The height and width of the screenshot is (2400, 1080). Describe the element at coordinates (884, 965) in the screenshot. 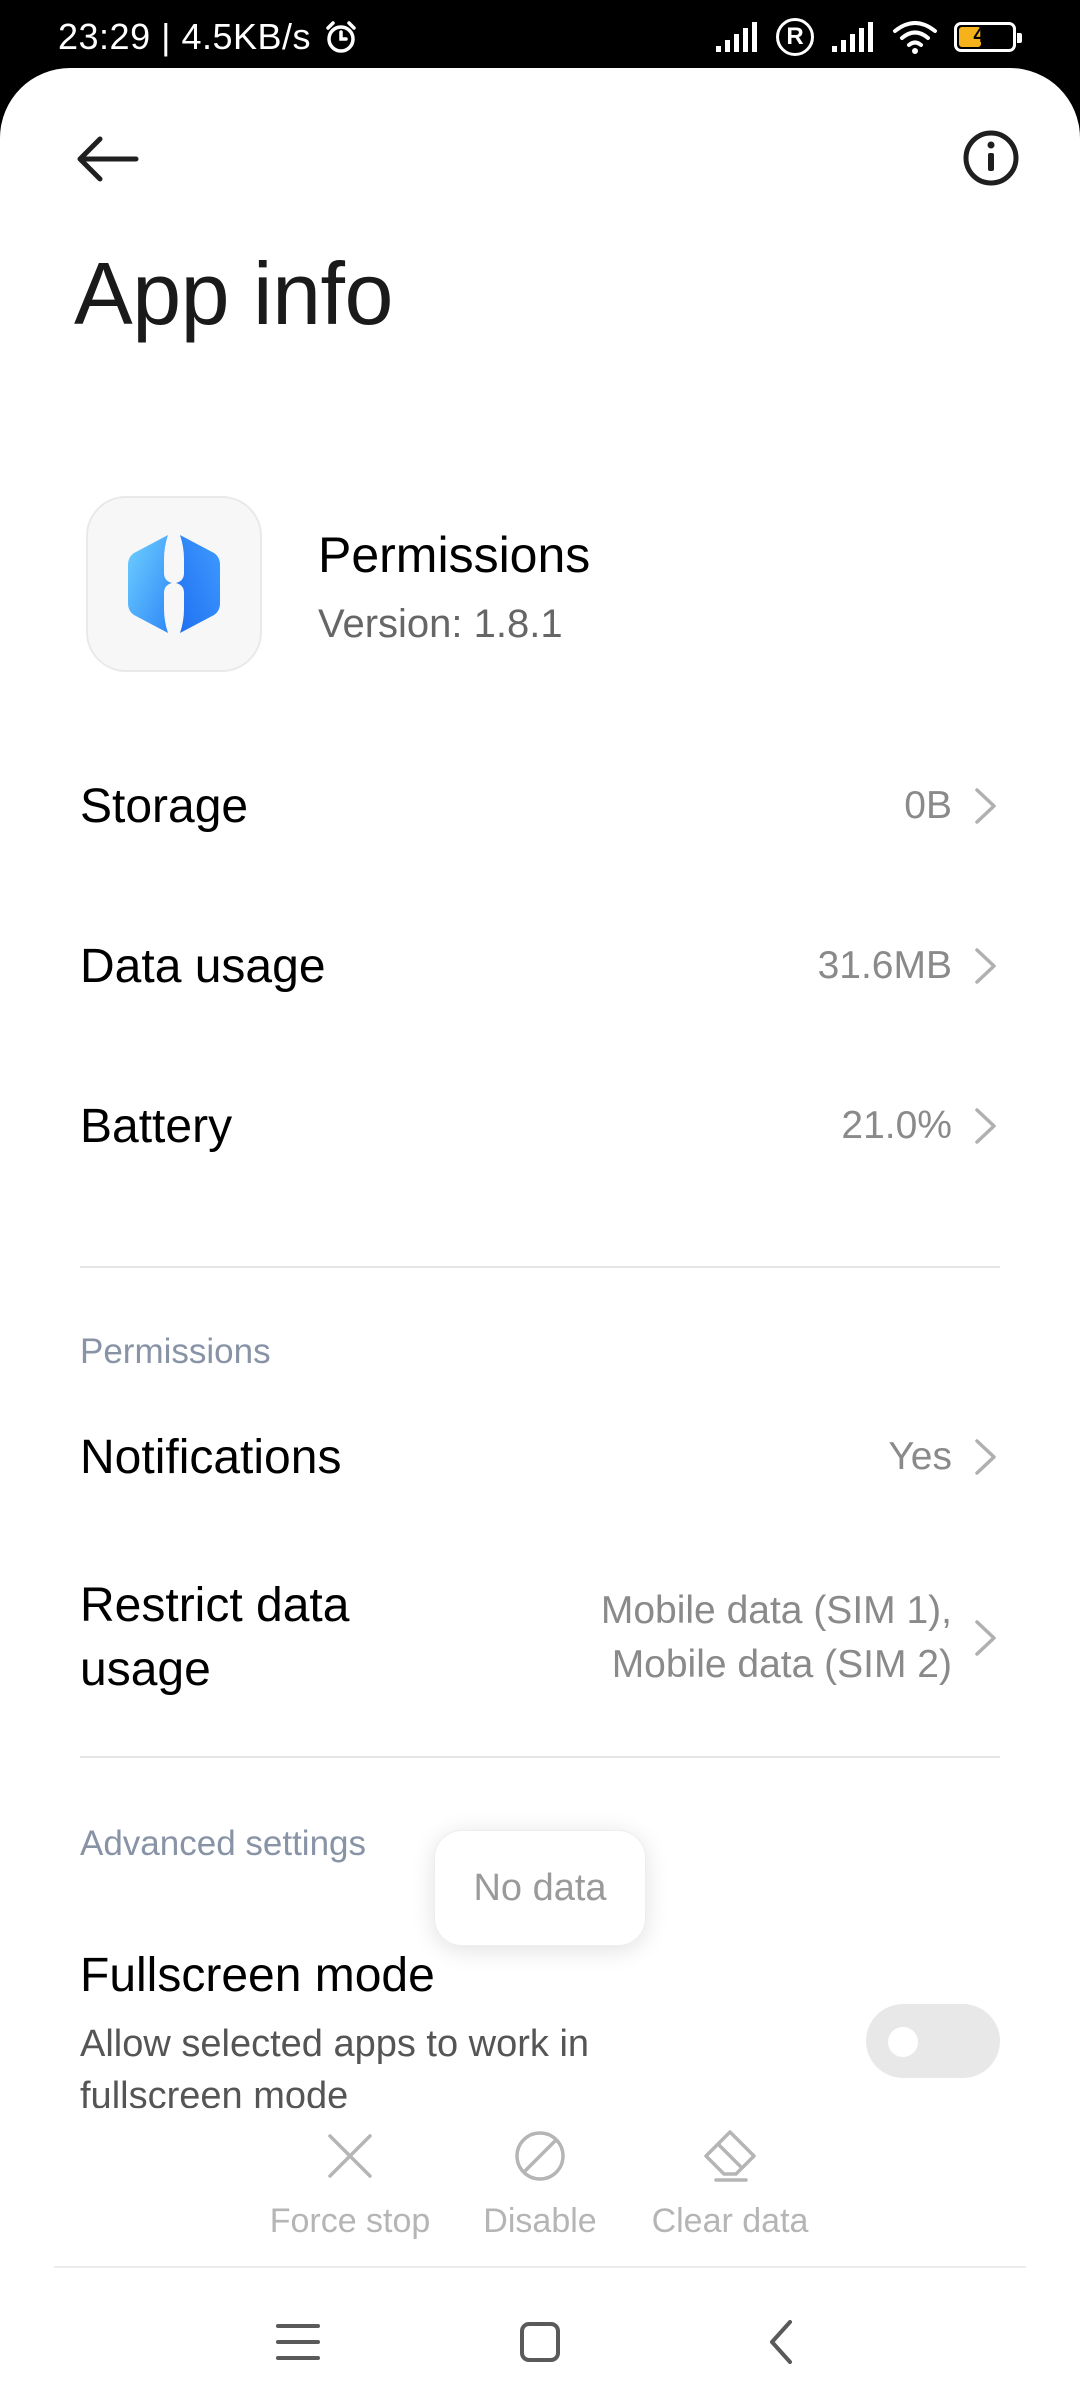

I see `data-usage-value: 31.6MB` at that location.